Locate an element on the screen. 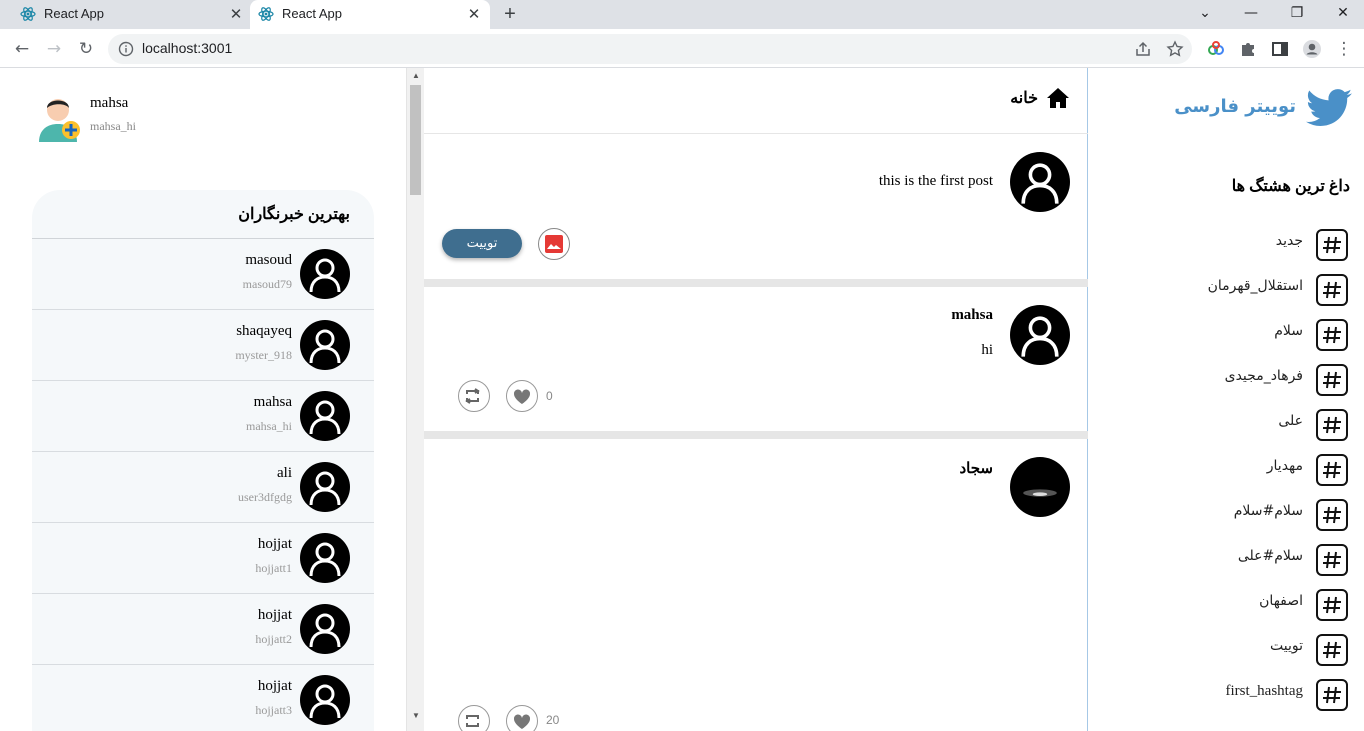 This screenshot has width=1364, height=731. star-icon is located at coordinates (1175, 49).